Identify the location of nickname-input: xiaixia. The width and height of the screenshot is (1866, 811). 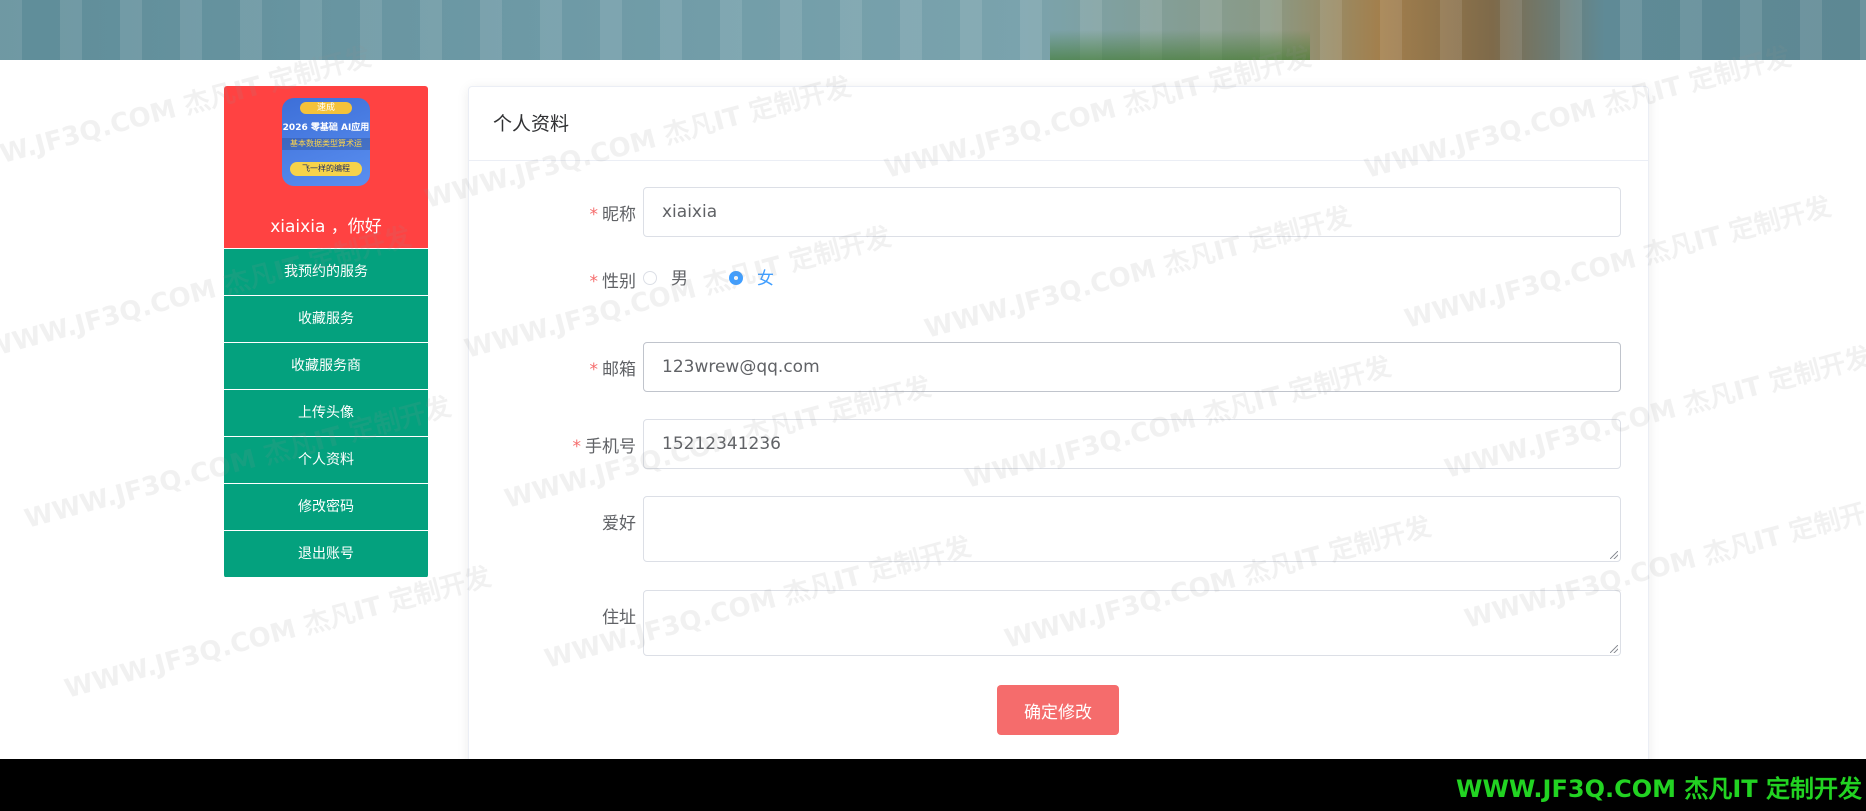
(1132, 212).